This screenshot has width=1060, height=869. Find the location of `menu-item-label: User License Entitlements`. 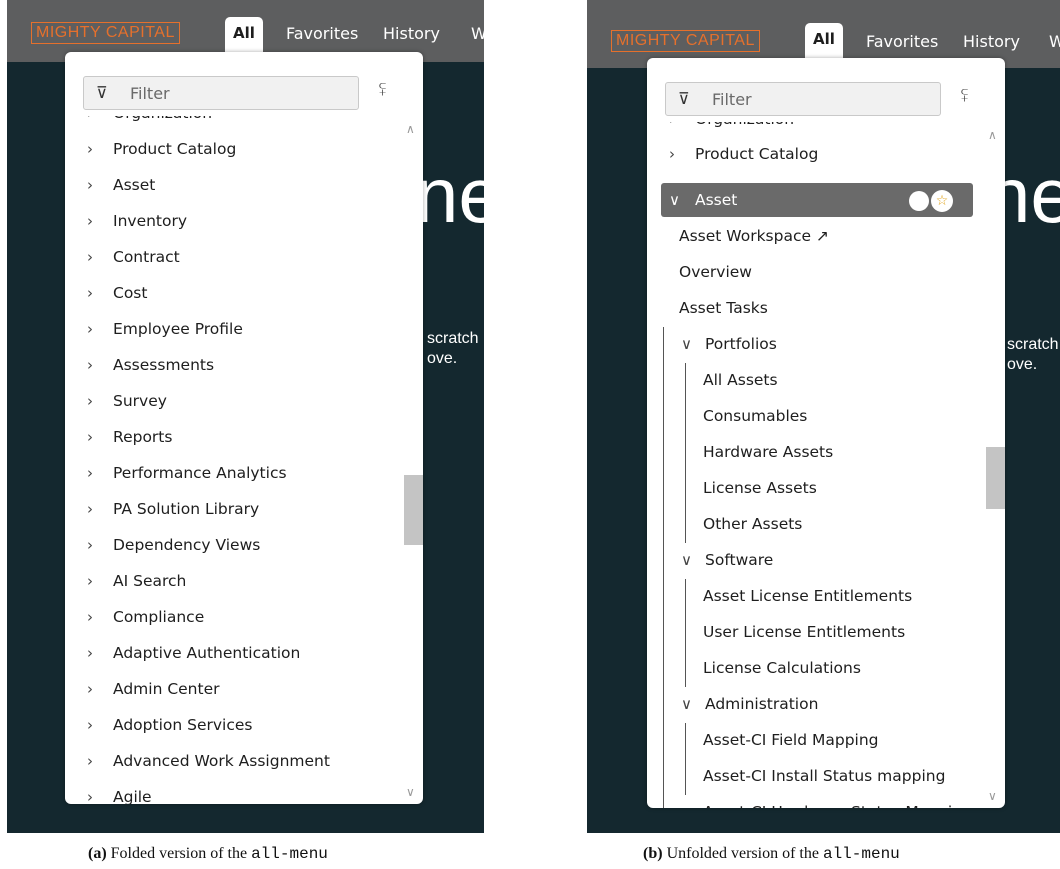

menu-item-label: User License Entitlements is located at coordinates (804, 632).